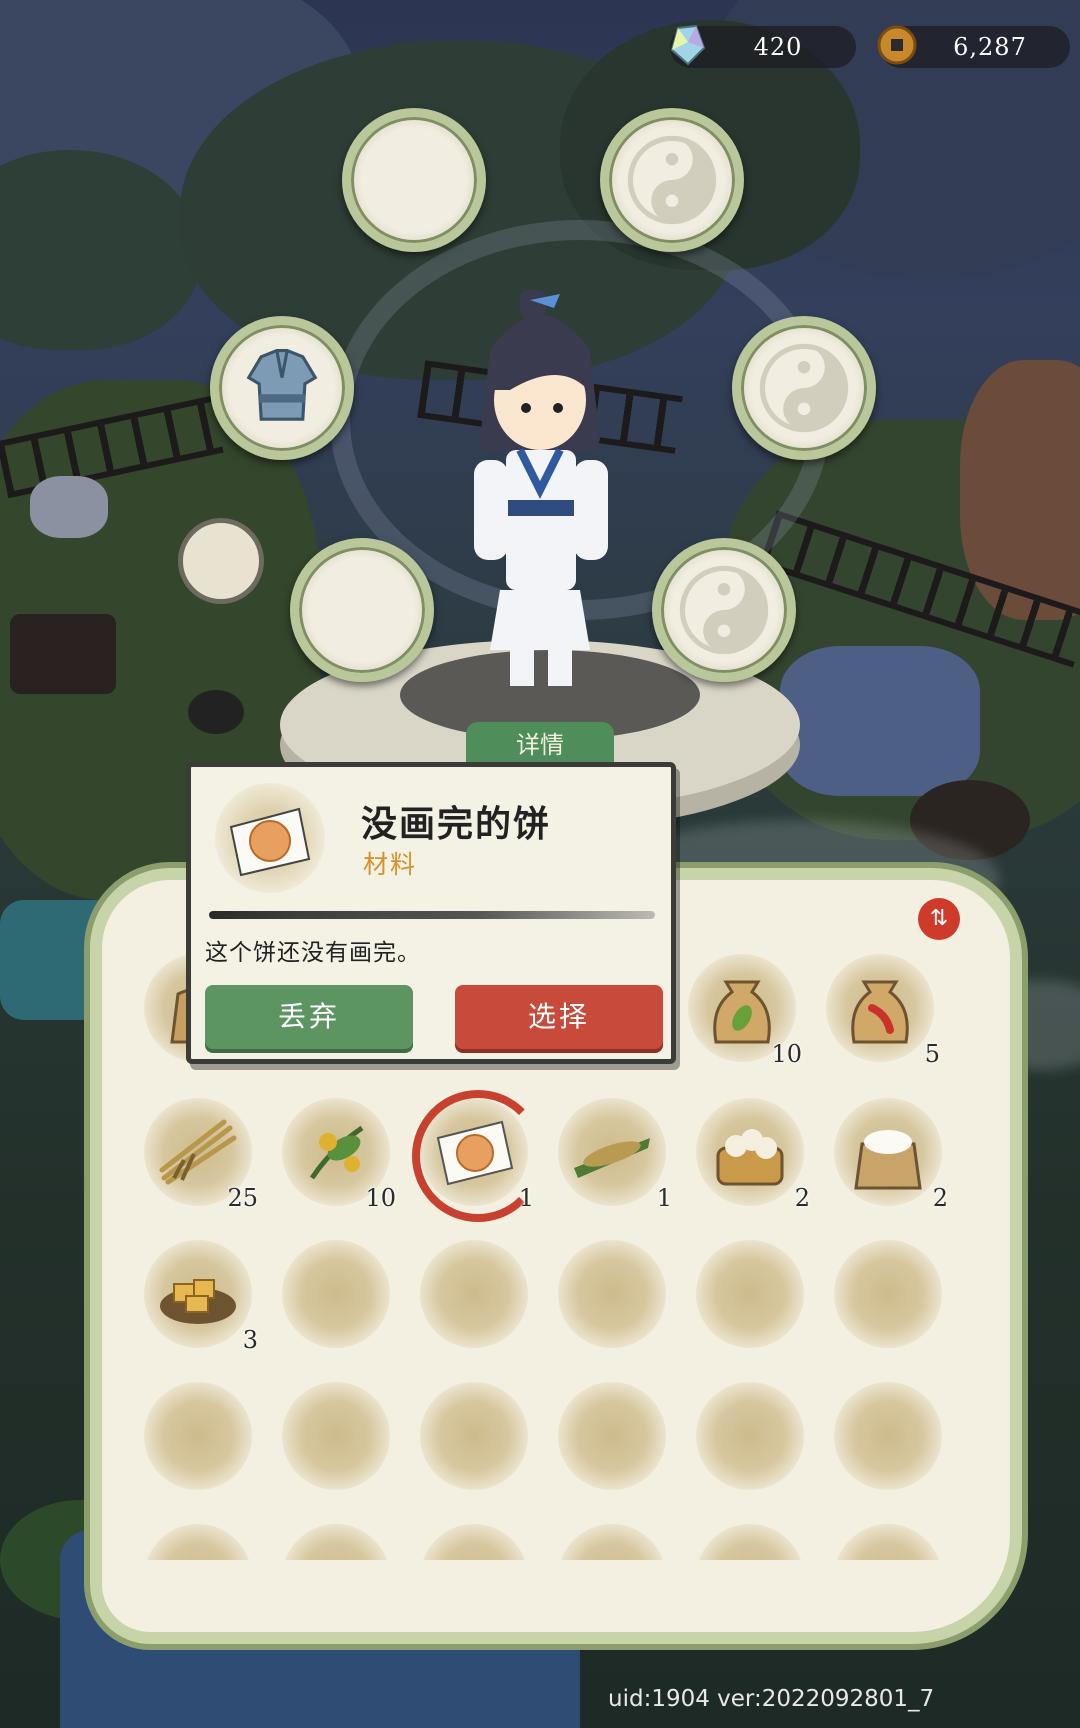 This screenshot has width=1080, height=1728. What do you see at coordinates (540, 744) in the screenshot?
I see `details-tab: 详情` at bounding box center [540, 744].